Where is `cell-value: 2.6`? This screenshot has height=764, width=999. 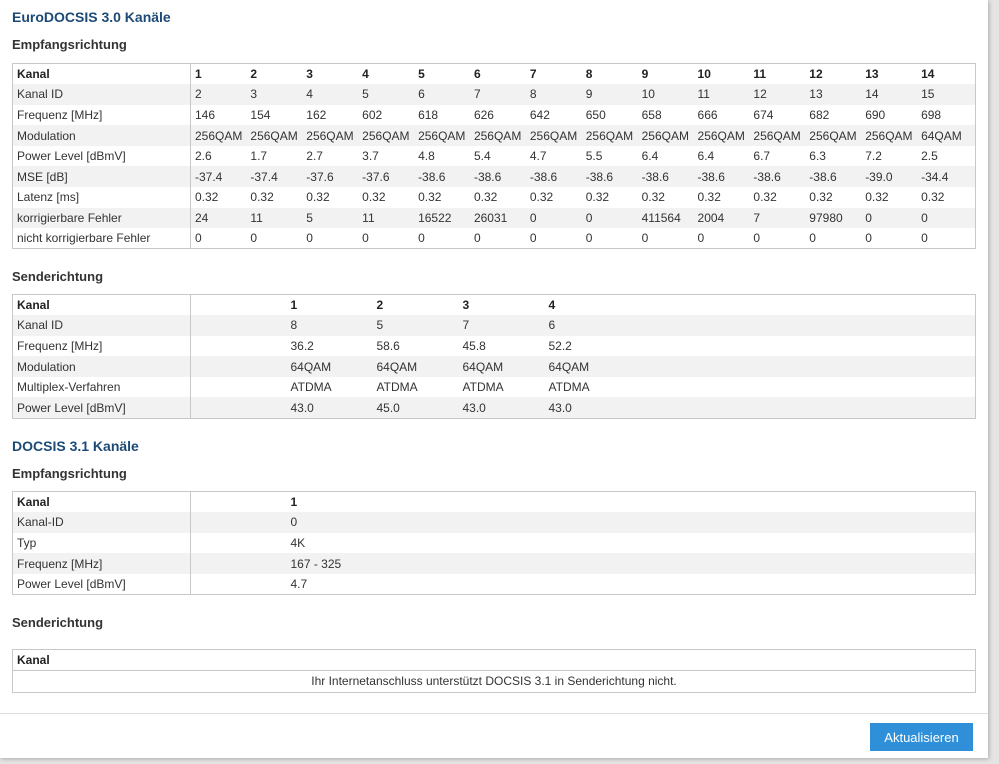 cell-value: 2.6 is located at coordinates (203, 156).